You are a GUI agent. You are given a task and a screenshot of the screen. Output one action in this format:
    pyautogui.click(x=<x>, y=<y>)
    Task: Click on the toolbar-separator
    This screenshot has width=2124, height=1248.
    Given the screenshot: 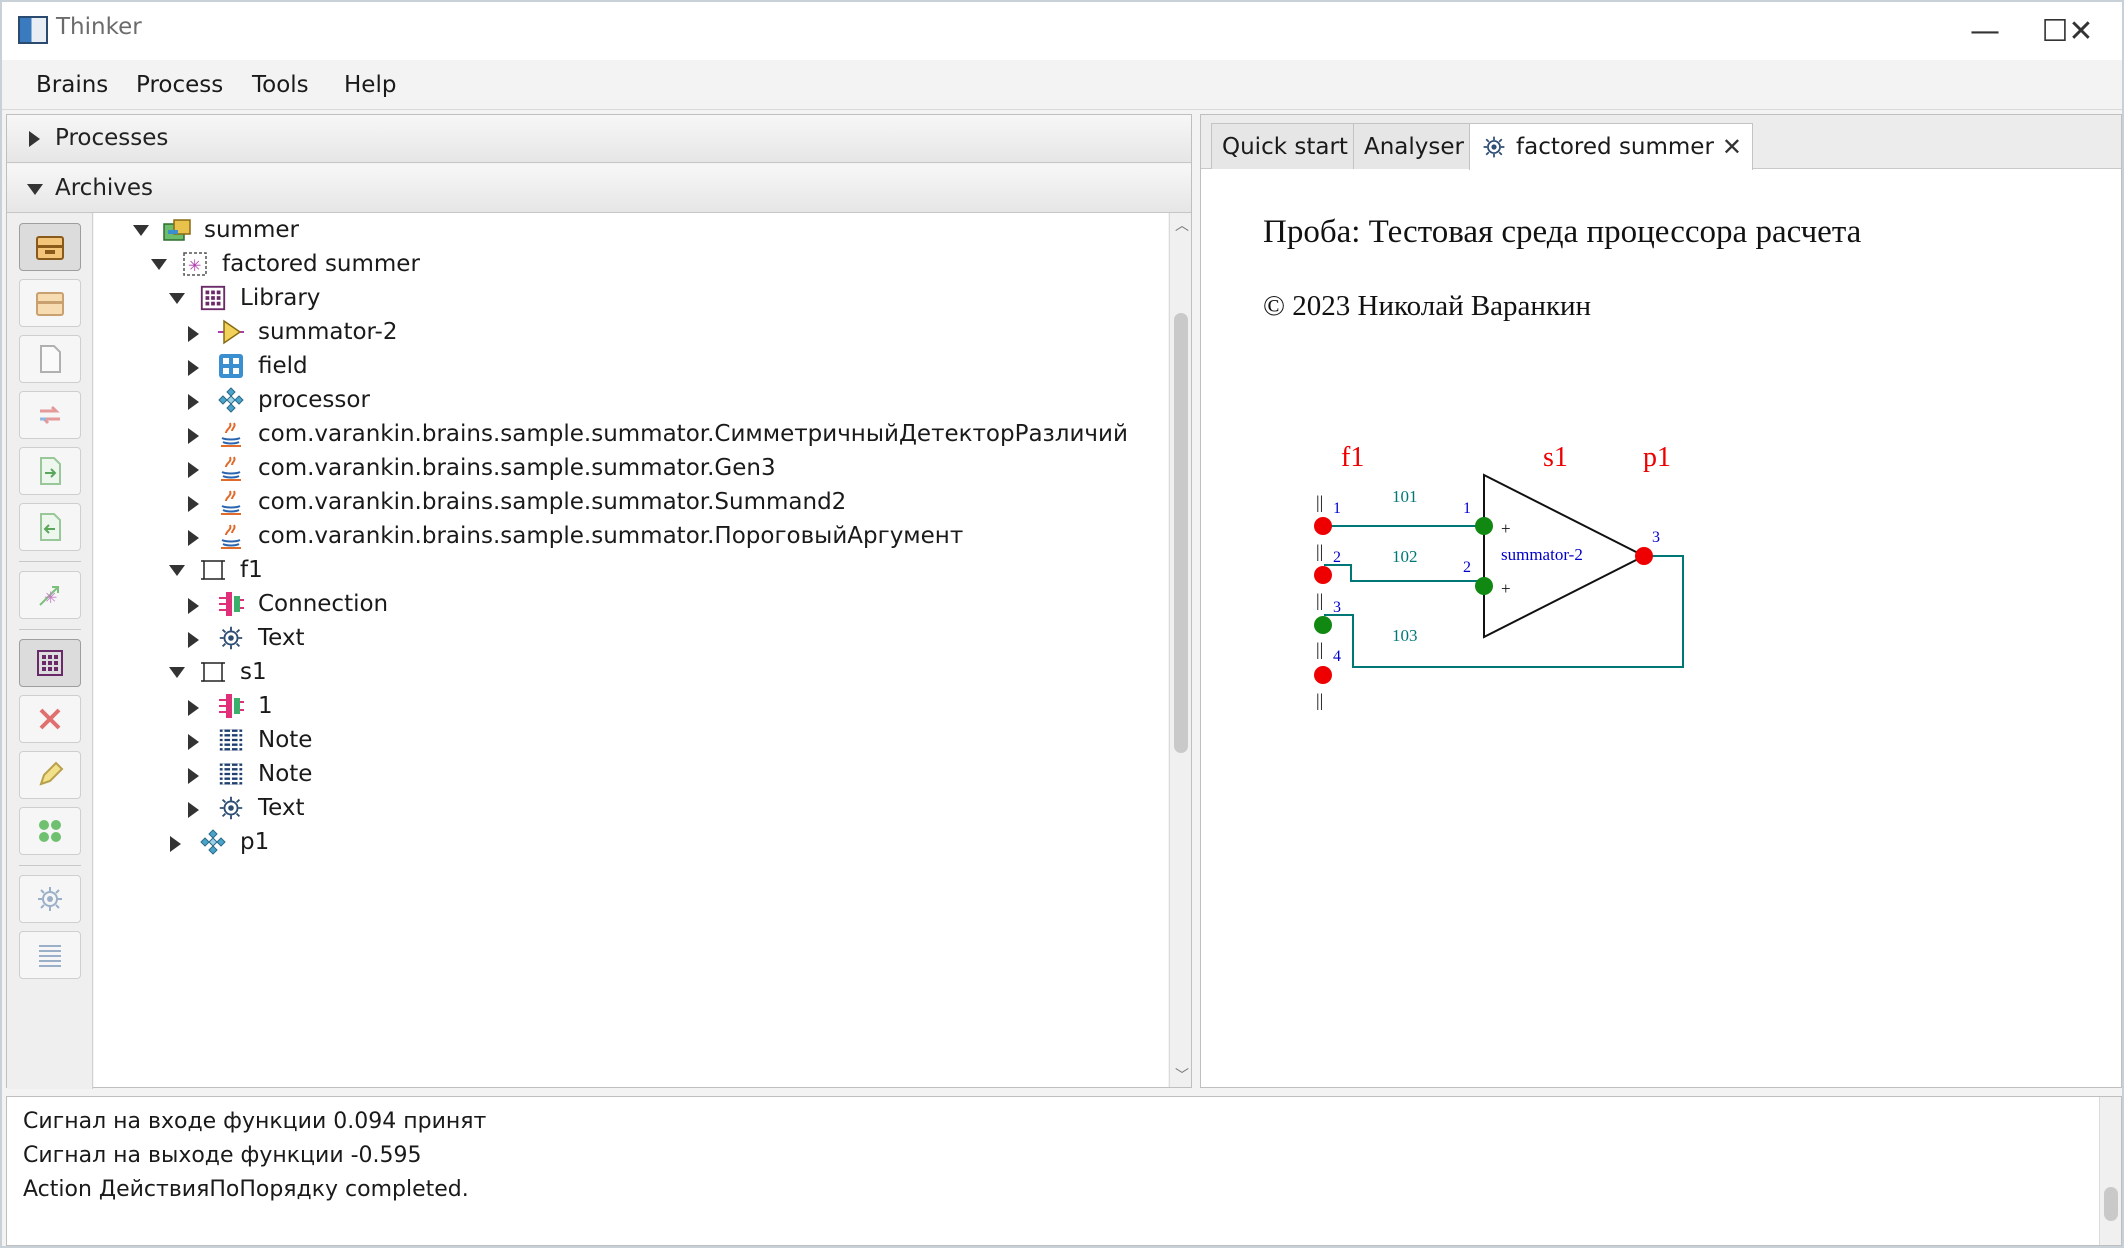 What is the action you would take?
    pyautogui.click(x=50, y=865)
    